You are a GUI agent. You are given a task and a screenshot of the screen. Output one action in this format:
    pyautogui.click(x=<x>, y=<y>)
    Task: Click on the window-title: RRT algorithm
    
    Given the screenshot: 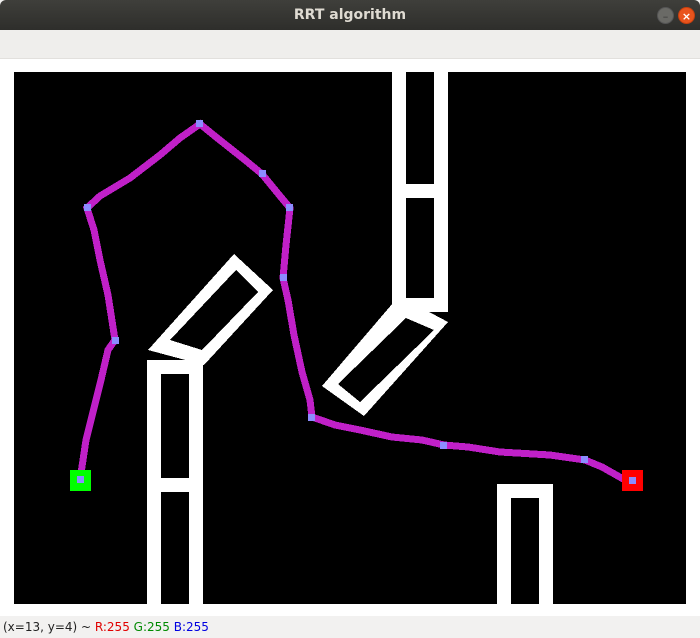 What is the action you would take?
    pyautogui.click(x=350, y=15)
    